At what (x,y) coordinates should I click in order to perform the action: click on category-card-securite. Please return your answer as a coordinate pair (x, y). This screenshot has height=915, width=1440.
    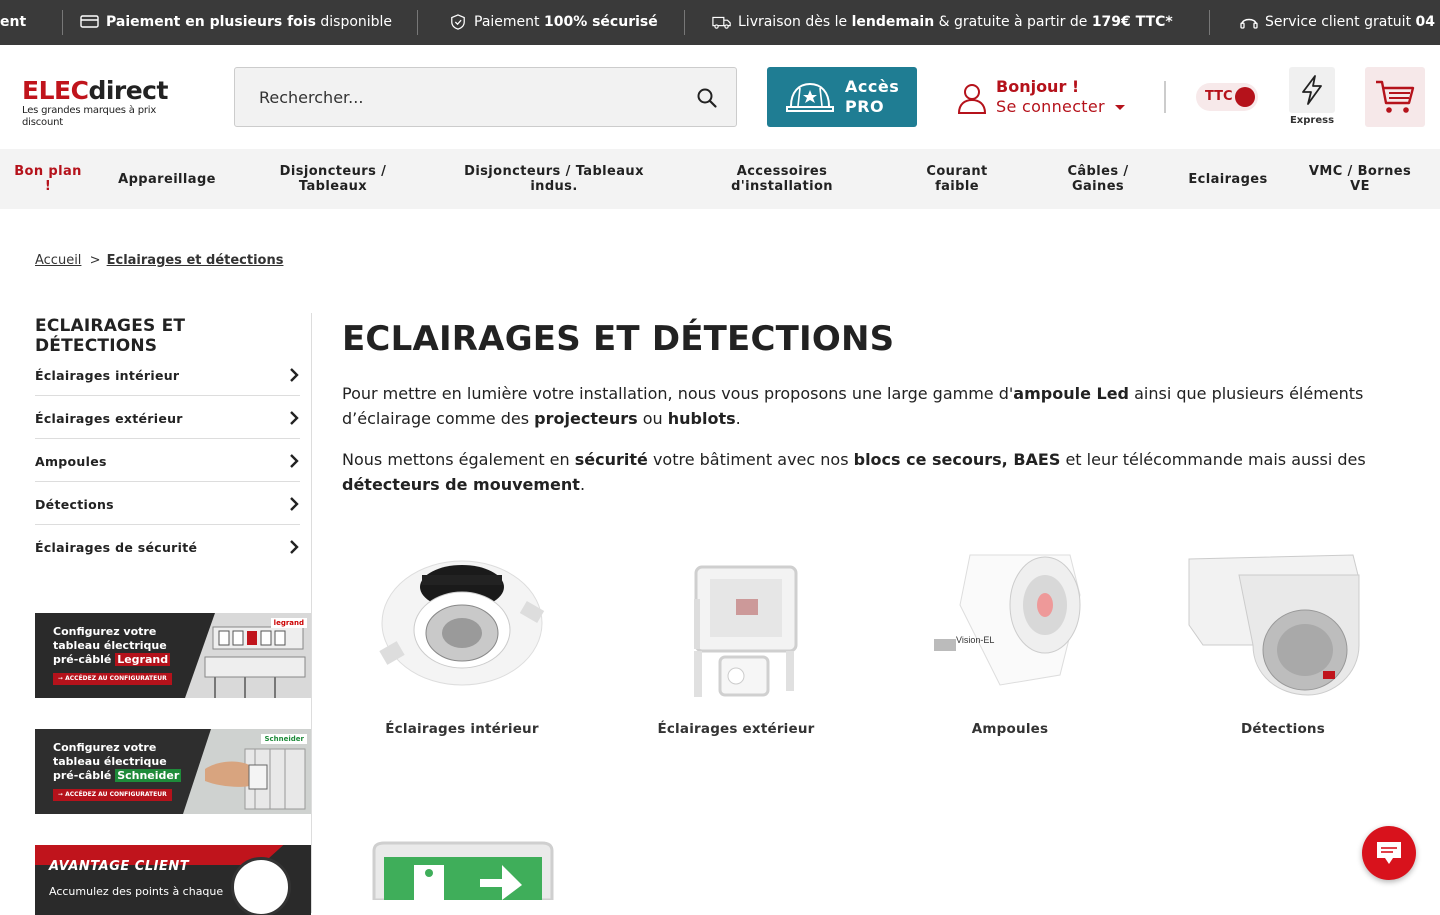
    Looking at the image, I should click on (462, 867).